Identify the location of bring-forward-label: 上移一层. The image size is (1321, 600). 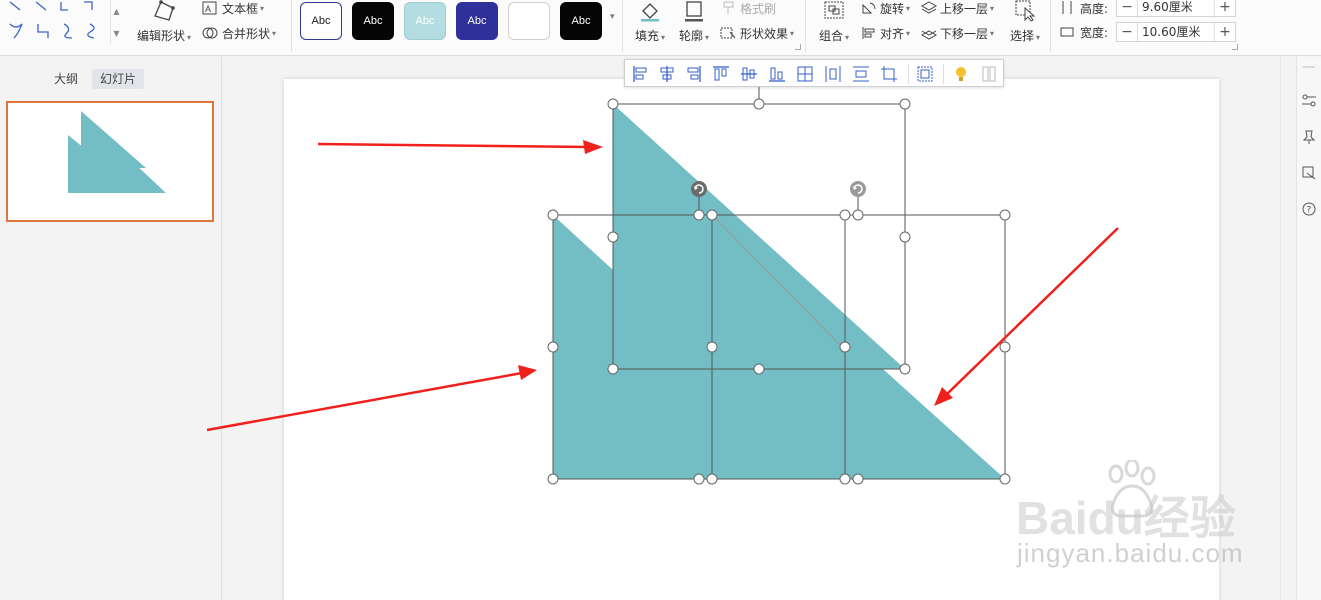
(964, 8).